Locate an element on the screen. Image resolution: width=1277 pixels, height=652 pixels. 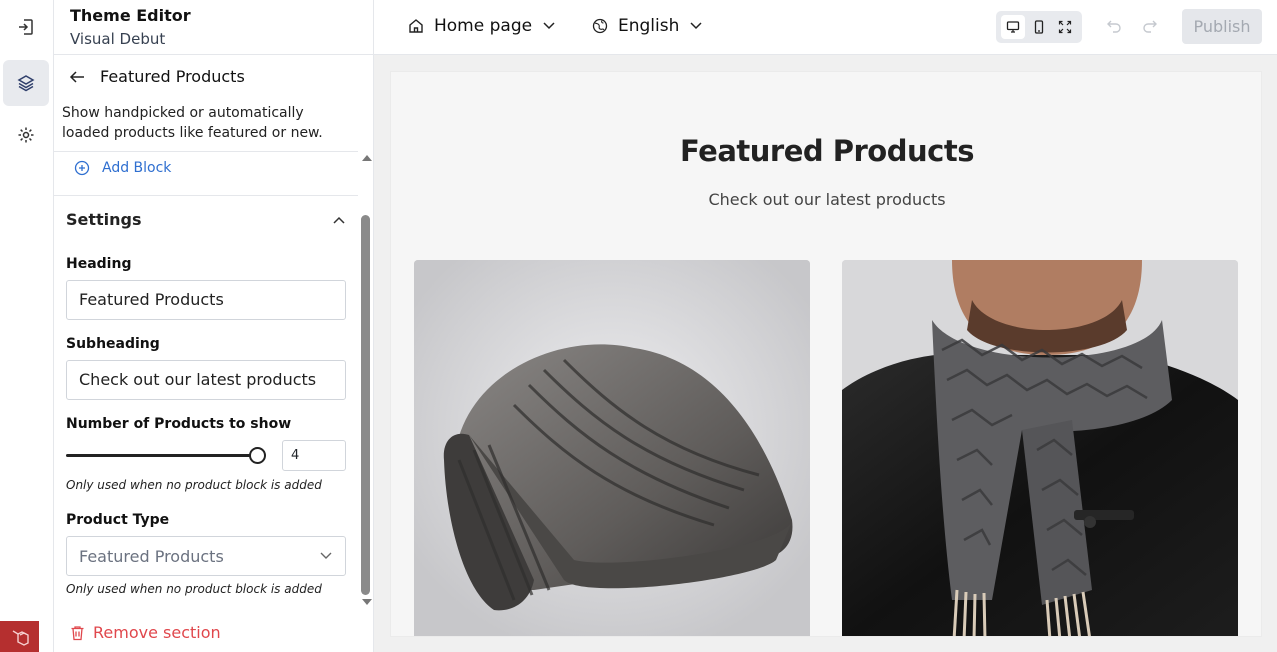
page-selector-label: Home page is located at coordinates (483, 26).